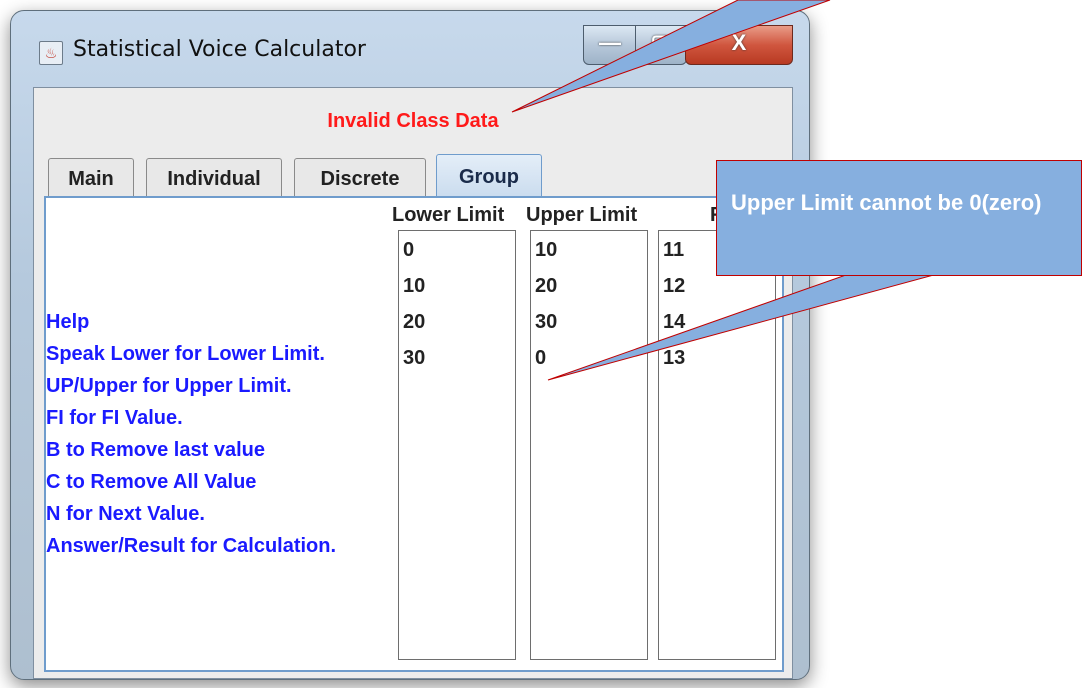 The width and height of the screenshot is (1084, 688). Describe the element at coordinates (750, 325) in the screenshot. I see `callout-pointer` at that location.